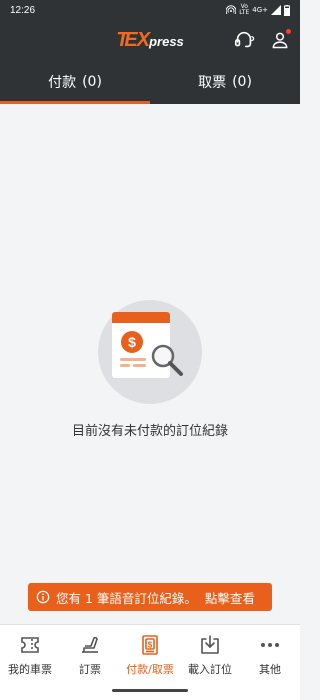  I want to click on nav-my-tickets: 我的車票, so click(30, 653).